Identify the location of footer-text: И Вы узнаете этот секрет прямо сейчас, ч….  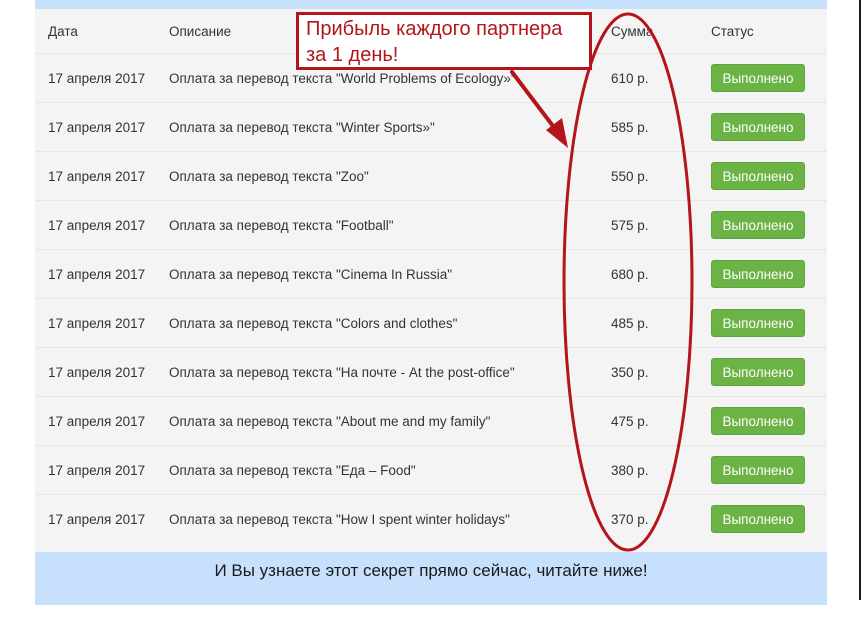
(431, 570).